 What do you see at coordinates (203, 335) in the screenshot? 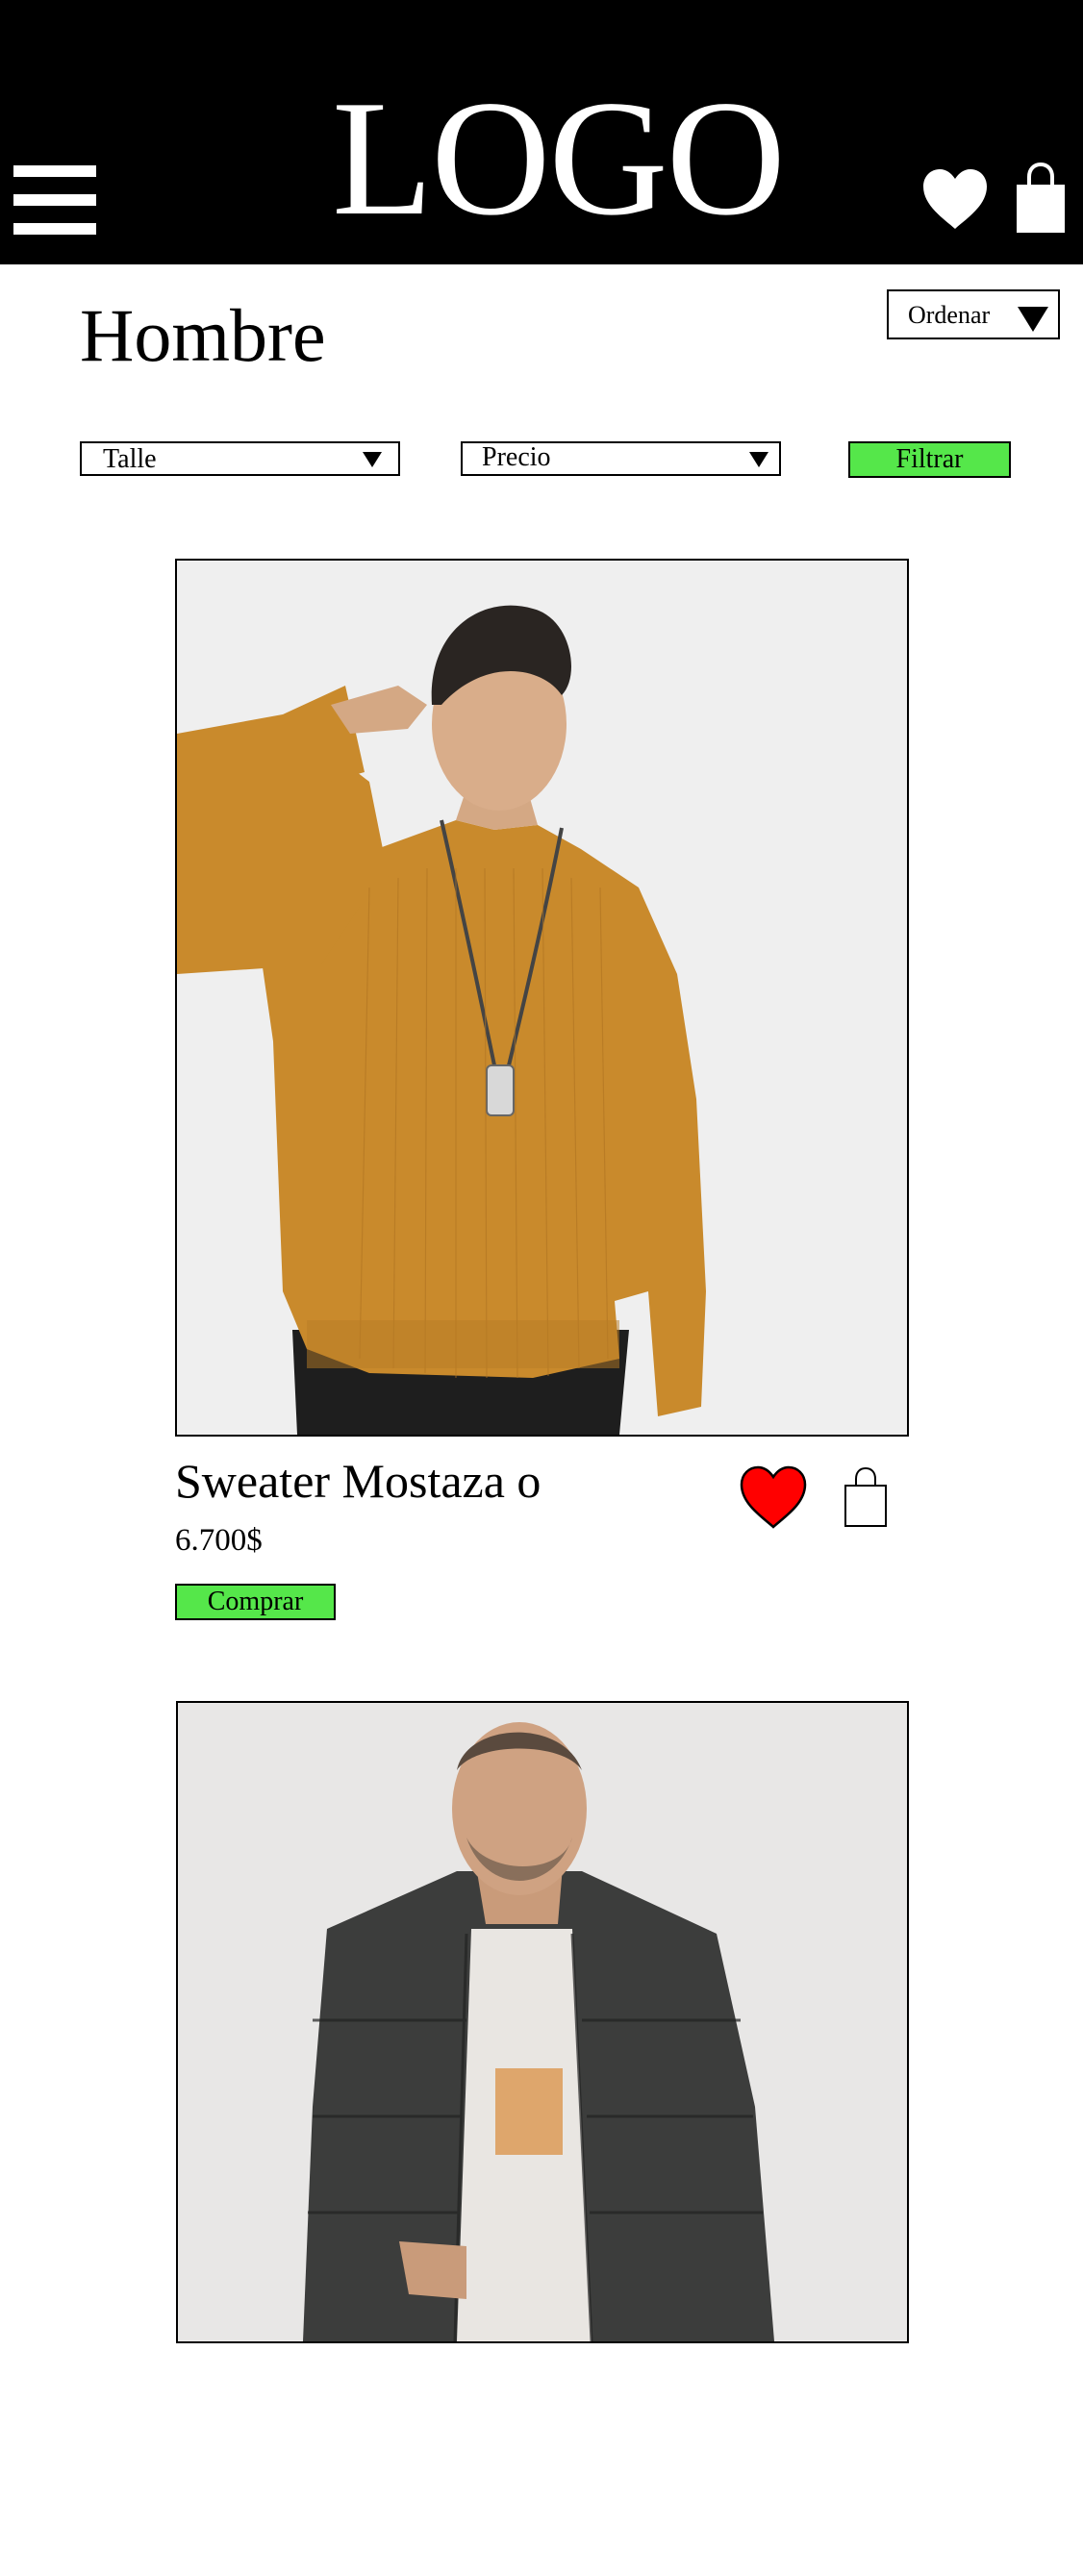
I see `page-title: Hombre` at bounding box center [203, 335].